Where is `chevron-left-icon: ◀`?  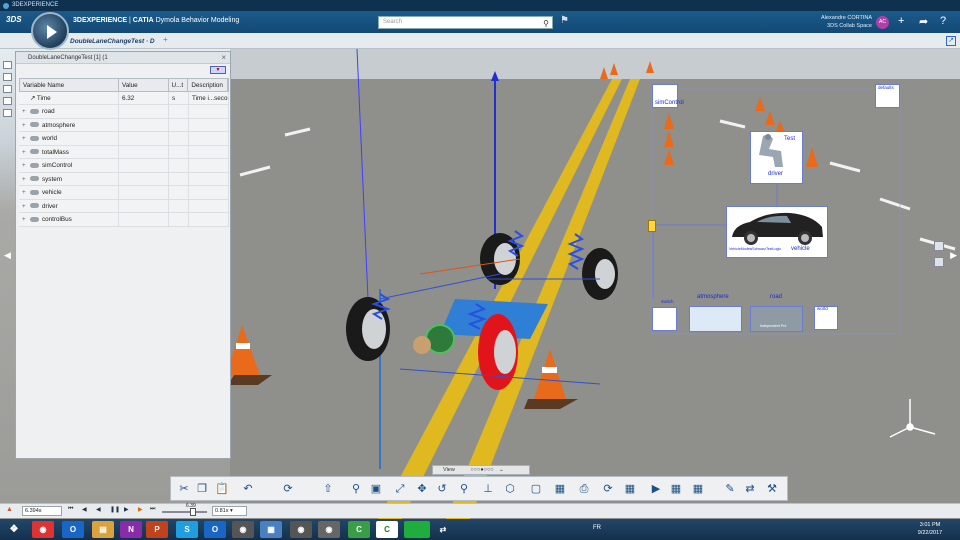
chevron-left-icon: ◀ is located at coordinates (7, 255).